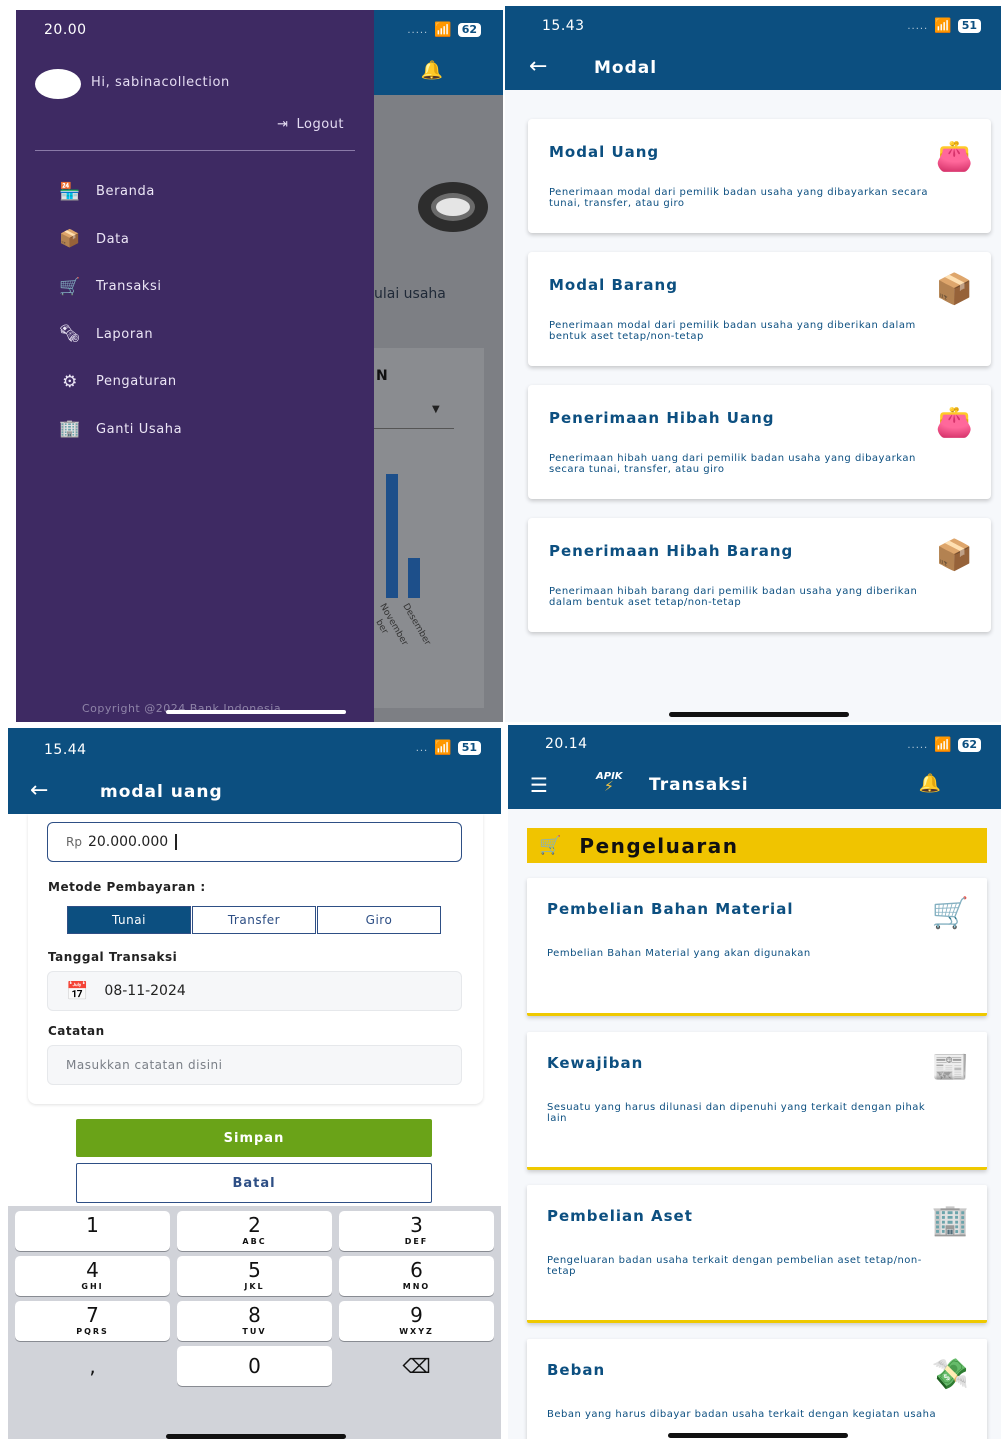 Image resolution: width=1001 pixels, height=1439 pixels. I want to click on menu-item-ganti-usaha: 🏢 Ganti Usaha, so click(119, 430).